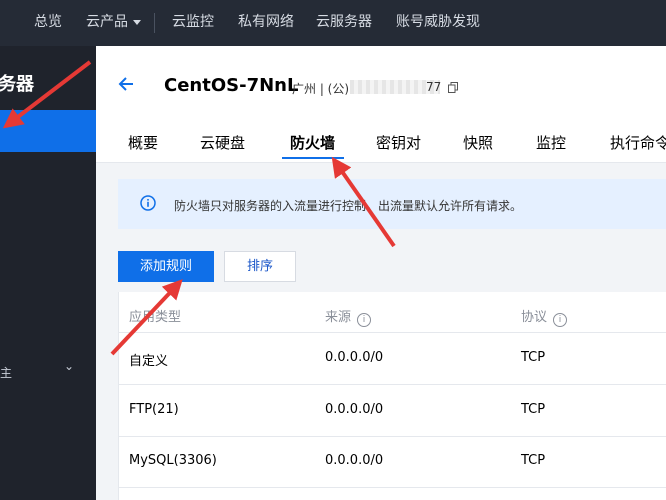 The height and width of the screenshot is (500, 666). What do you see at coordinates (149, 361) in the screenshot?
I see `table-cell-app: 自定义` at bounding box center [149, 361].